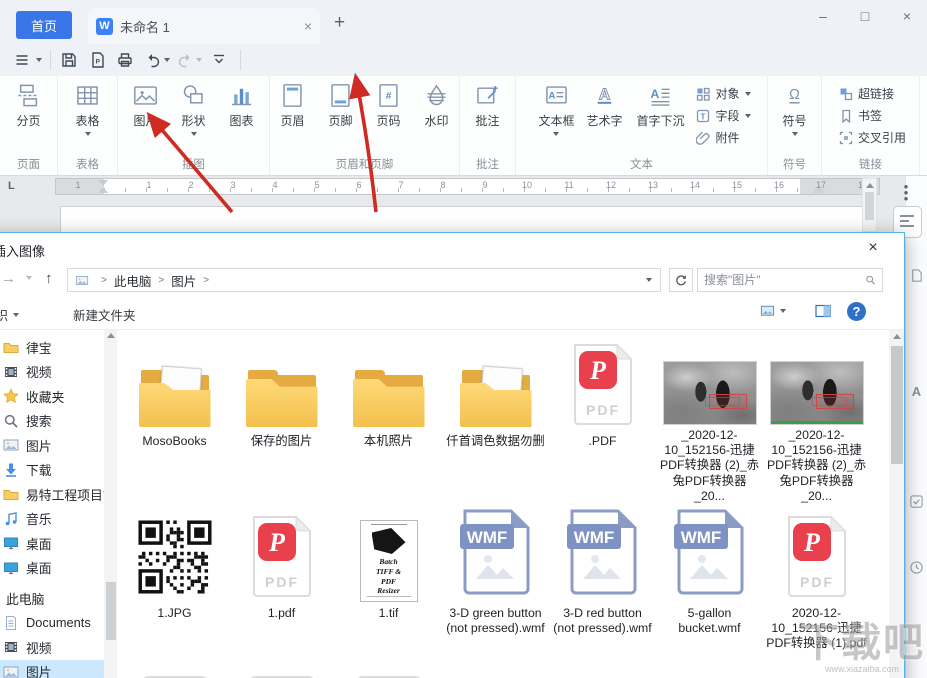 This screenshot has width=927, height=678. What do you see at coordinates (488, 105) in the screenshot?
I see `ribbon-button-comment: 批注` at bounding box center [488, 105].